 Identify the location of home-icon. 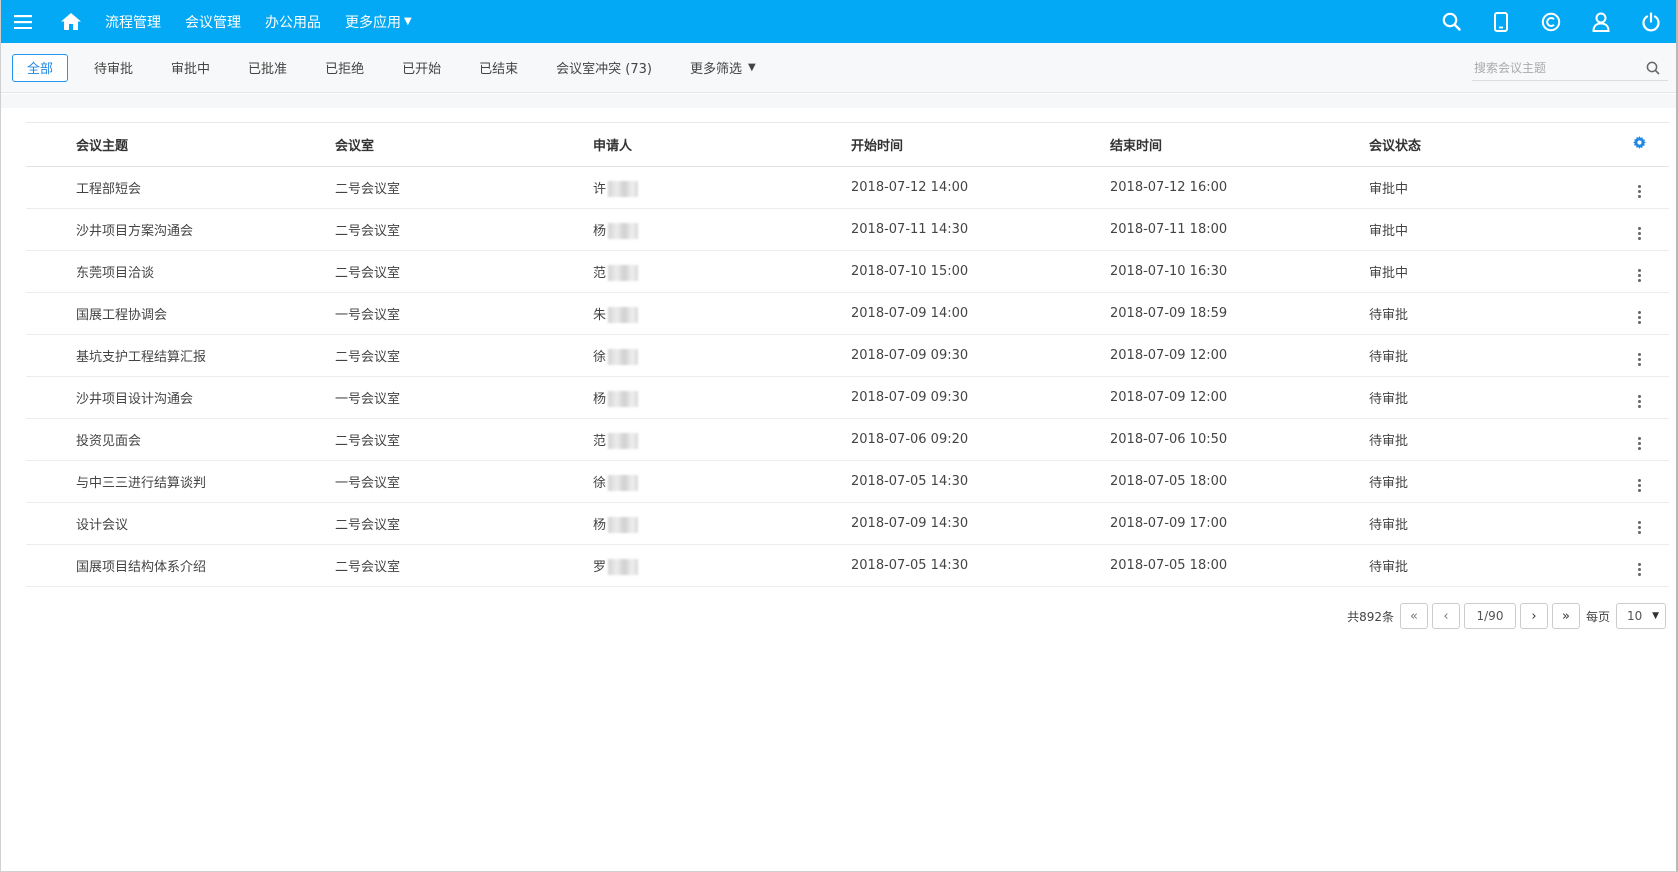
(71, 21).